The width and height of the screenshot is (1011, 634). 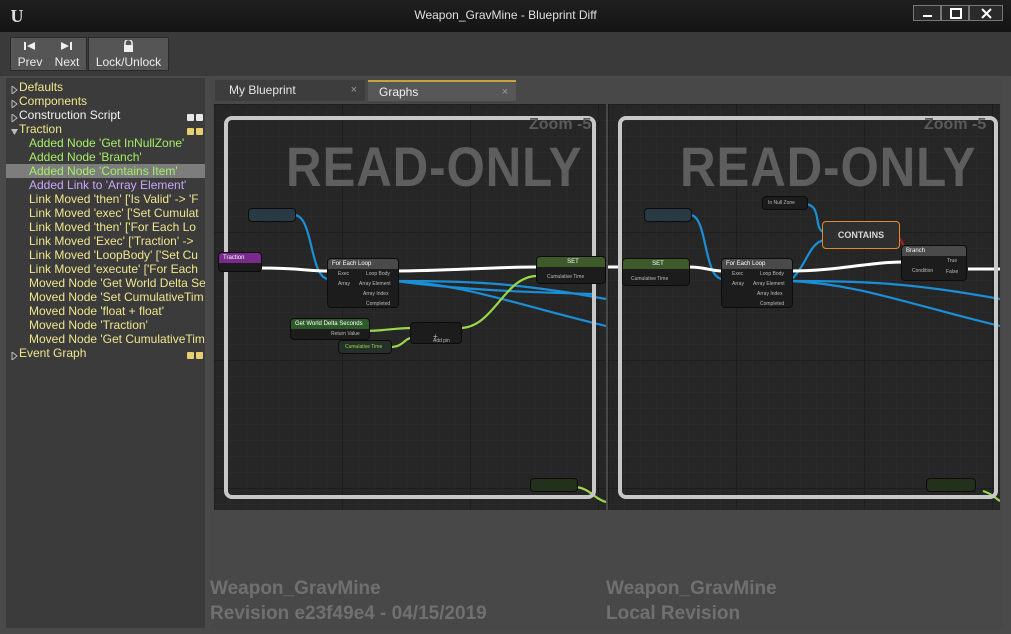 What do you see at coordinates (105, 311) in the screenshot?
I see `diff-item: Moved Node 'float + float'` at bounding box center [105, 311].